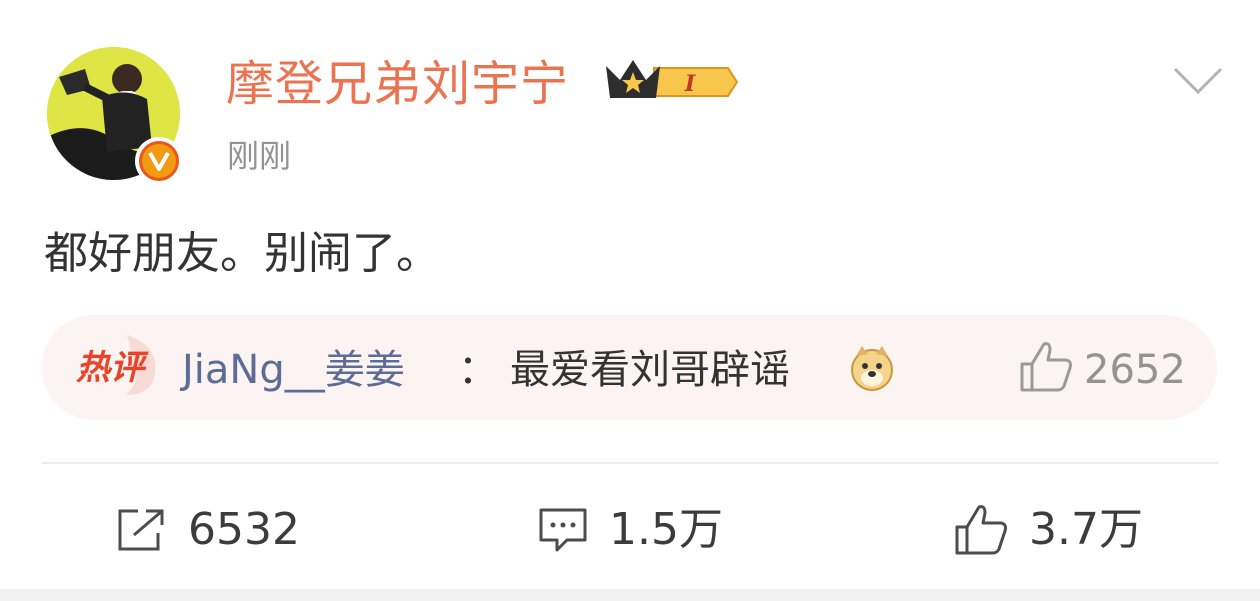 Image resolution: width=1260 pixels, height=601 pixels. I want to click on comment-icon, so click(563, 530).